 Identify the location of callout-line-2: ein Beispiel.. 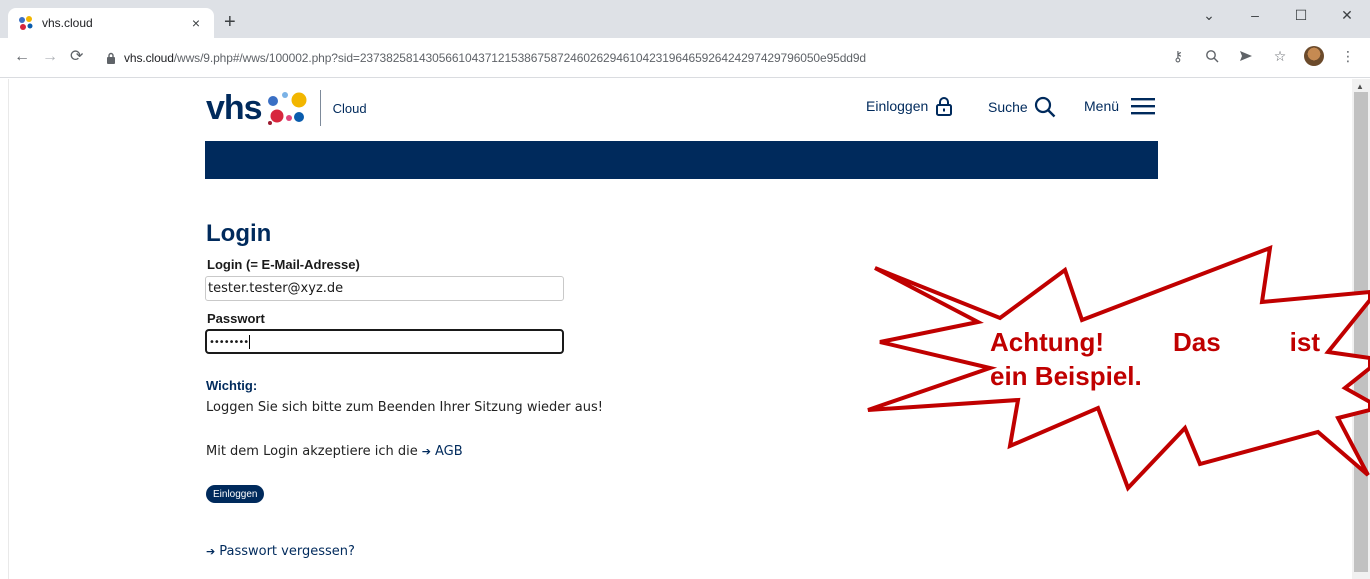
(1066, 376).